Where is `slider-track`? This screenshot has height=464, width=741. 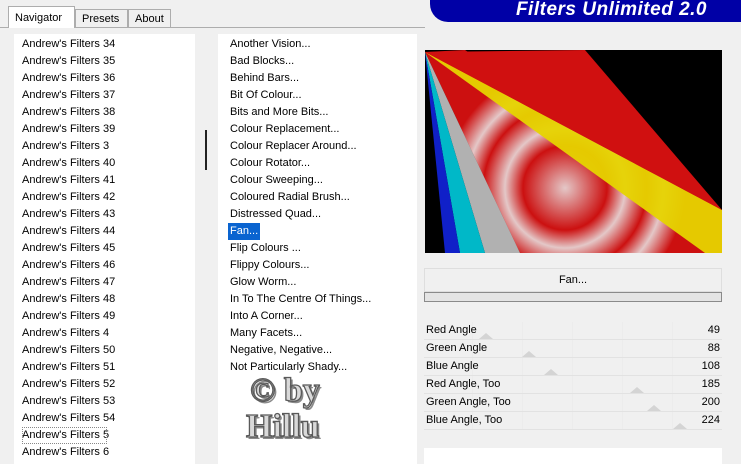 slider-track is located at coordinates (573, 429).